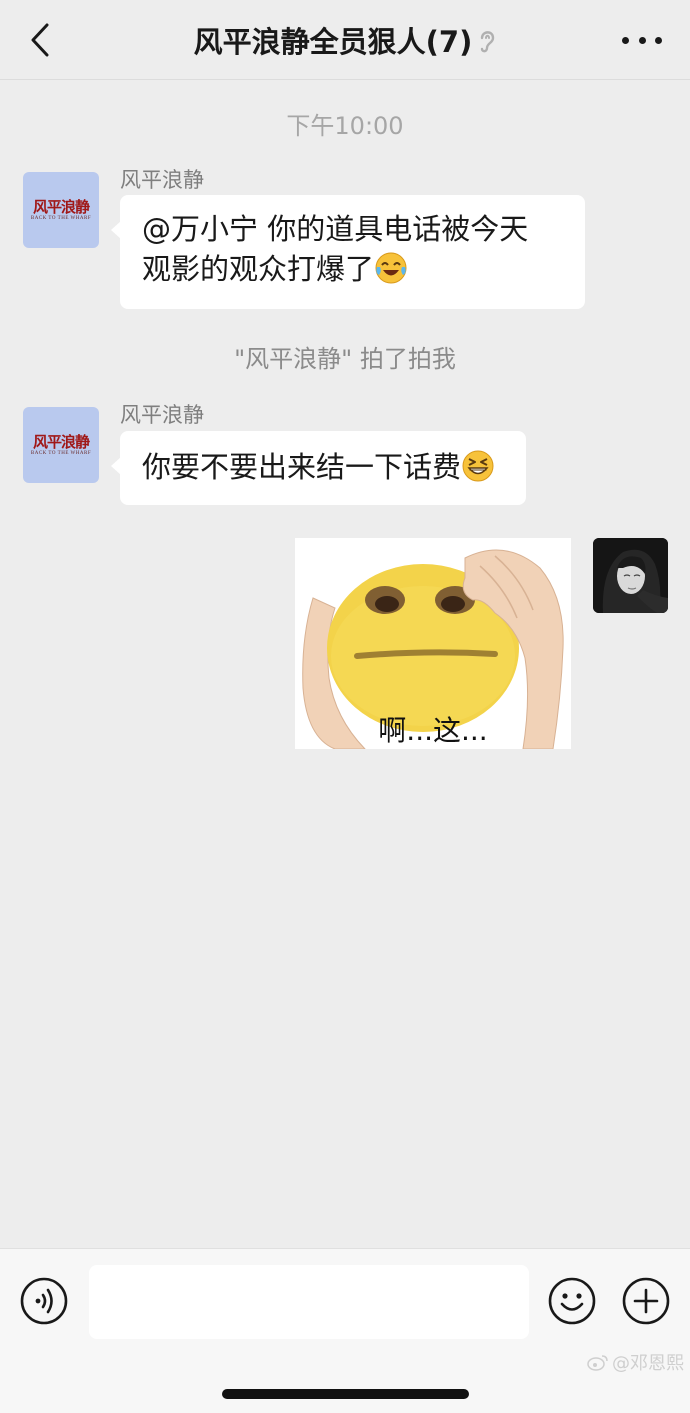 The image size is (690, 1413). I want to click on message-bubble: 你要不要出来结一下话费, so click(318, 468).